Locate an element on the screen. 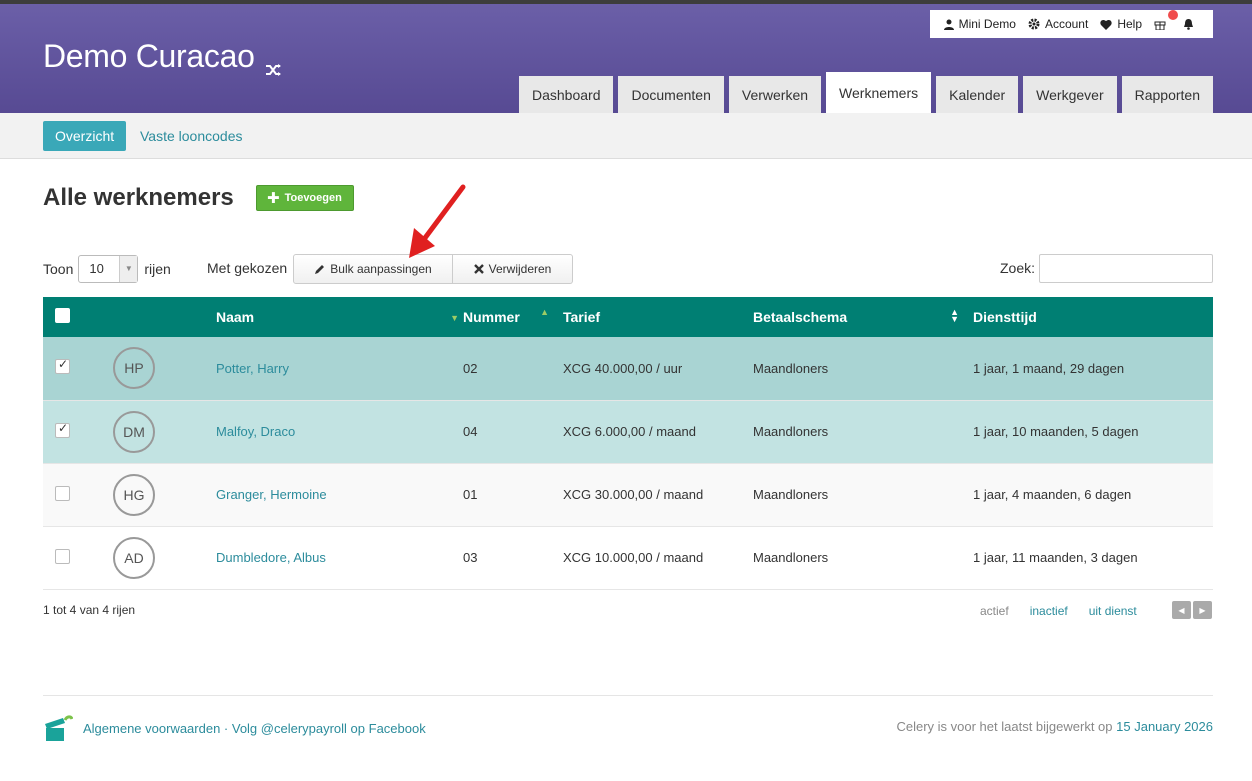  search-input is located at coordinates (1126, 268).